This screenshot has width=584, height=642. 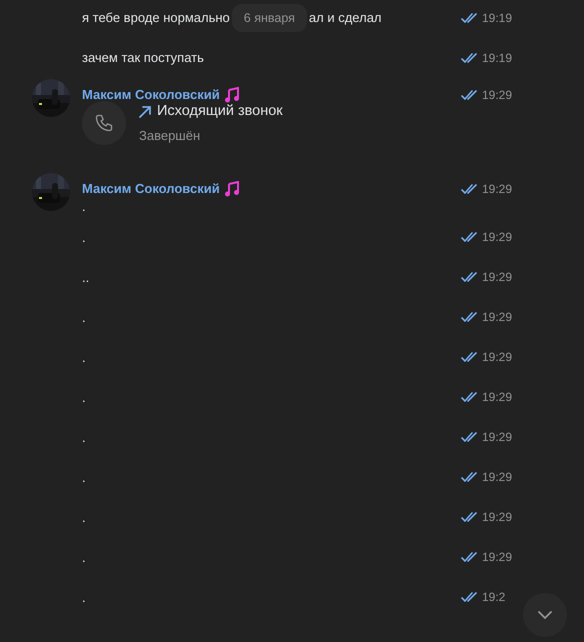 I want to click on call-status: Завершён, so click(x=170, y=135).